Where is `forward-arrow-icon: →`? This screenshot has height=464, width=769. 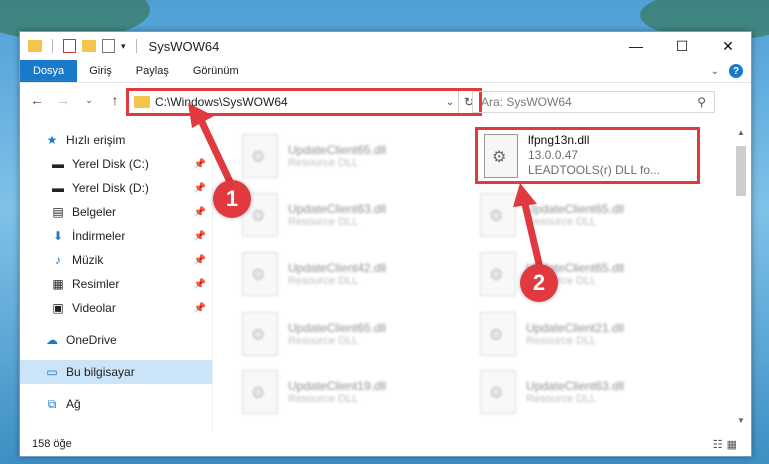 forward-arrow-icon: → is located at coordinates (63, 100).